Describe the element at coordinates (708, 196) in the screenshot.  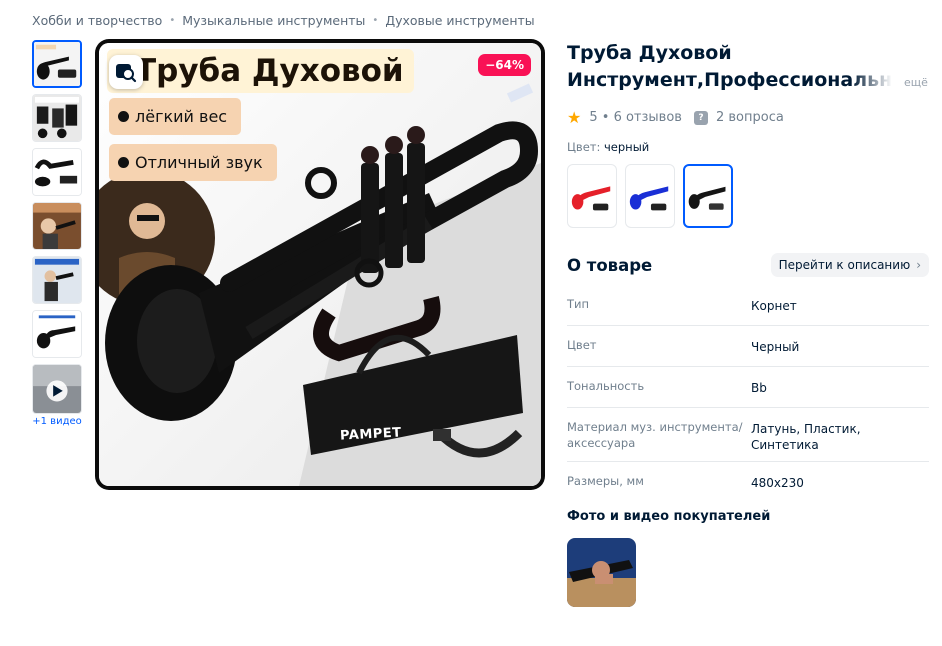
I see `color-swatch-black` at that location.